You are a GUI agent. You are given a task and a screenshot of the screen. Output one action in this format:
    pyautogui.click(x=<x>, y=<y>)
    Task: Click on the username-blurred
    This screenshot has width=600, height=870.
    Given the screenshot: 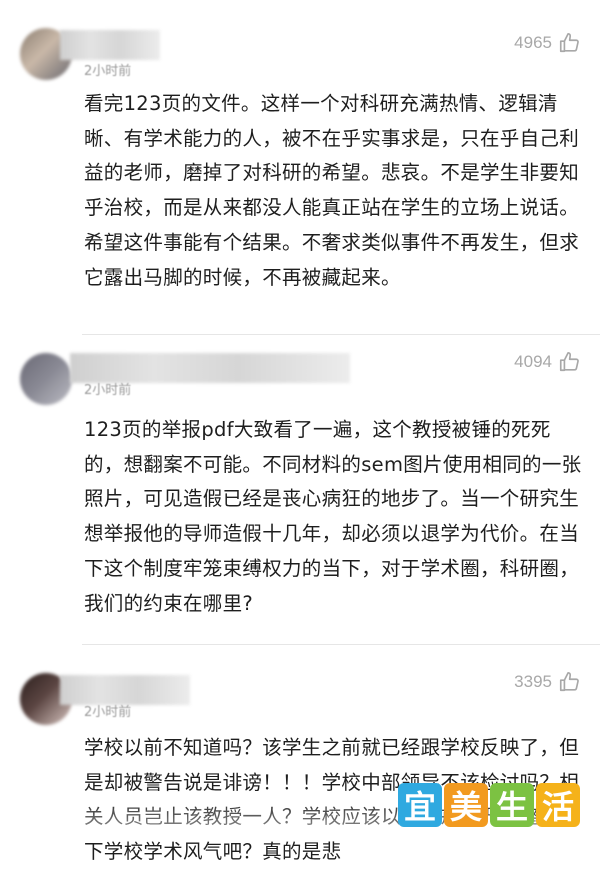 What is the action you would take?
    pyautogui.click(x=110, y=45)
    